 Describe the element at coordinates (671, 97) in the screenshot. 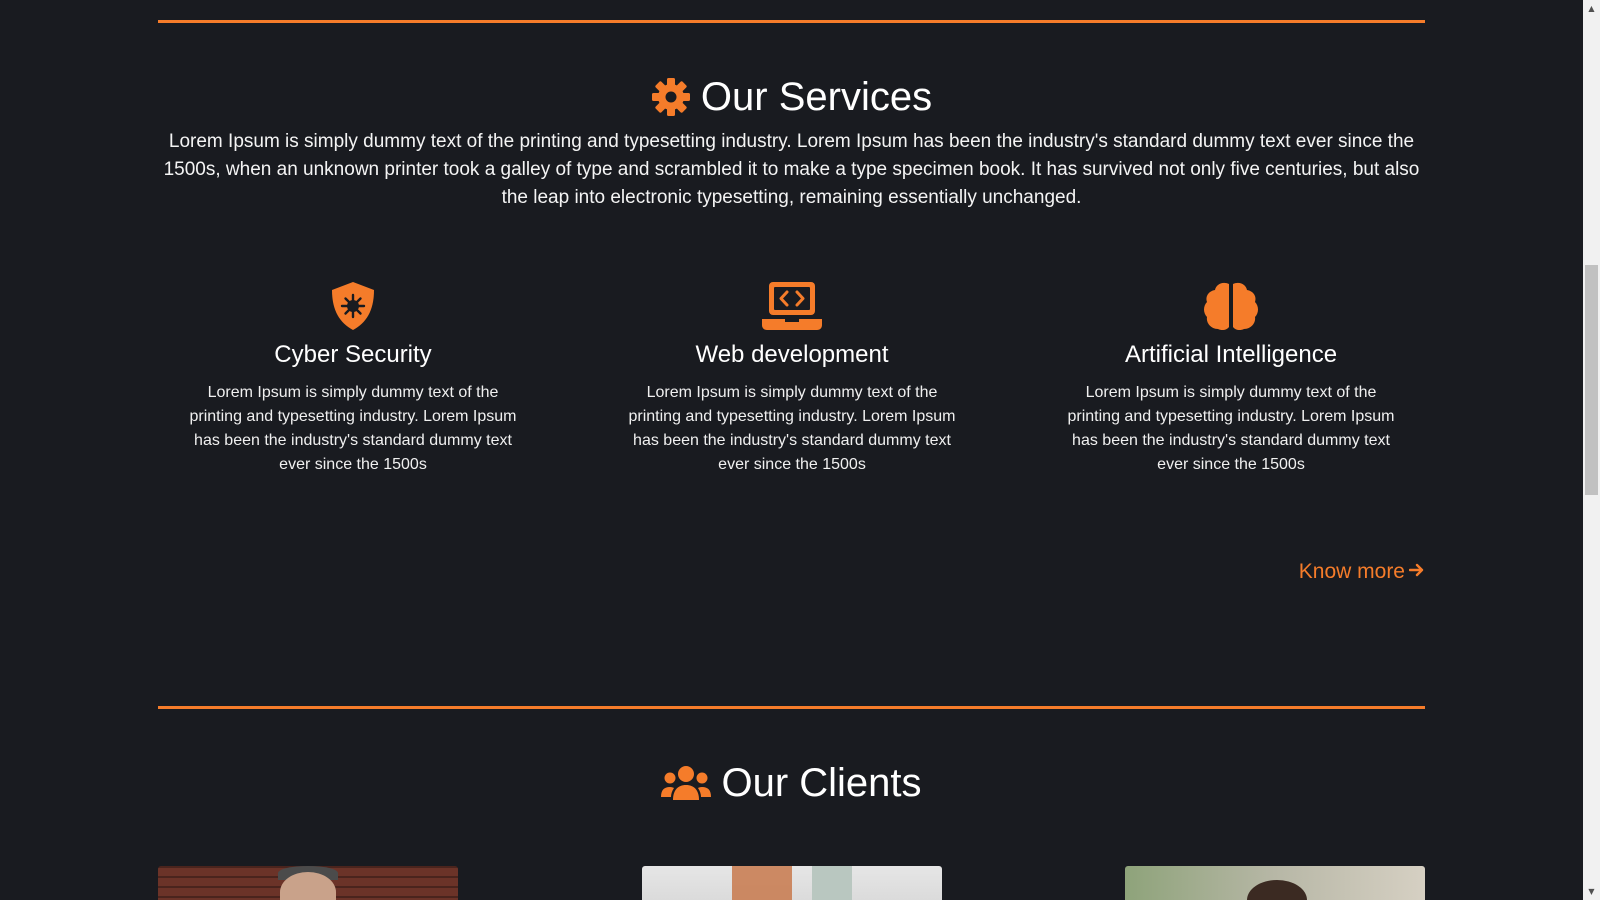

I see `gear-icon` at that location.